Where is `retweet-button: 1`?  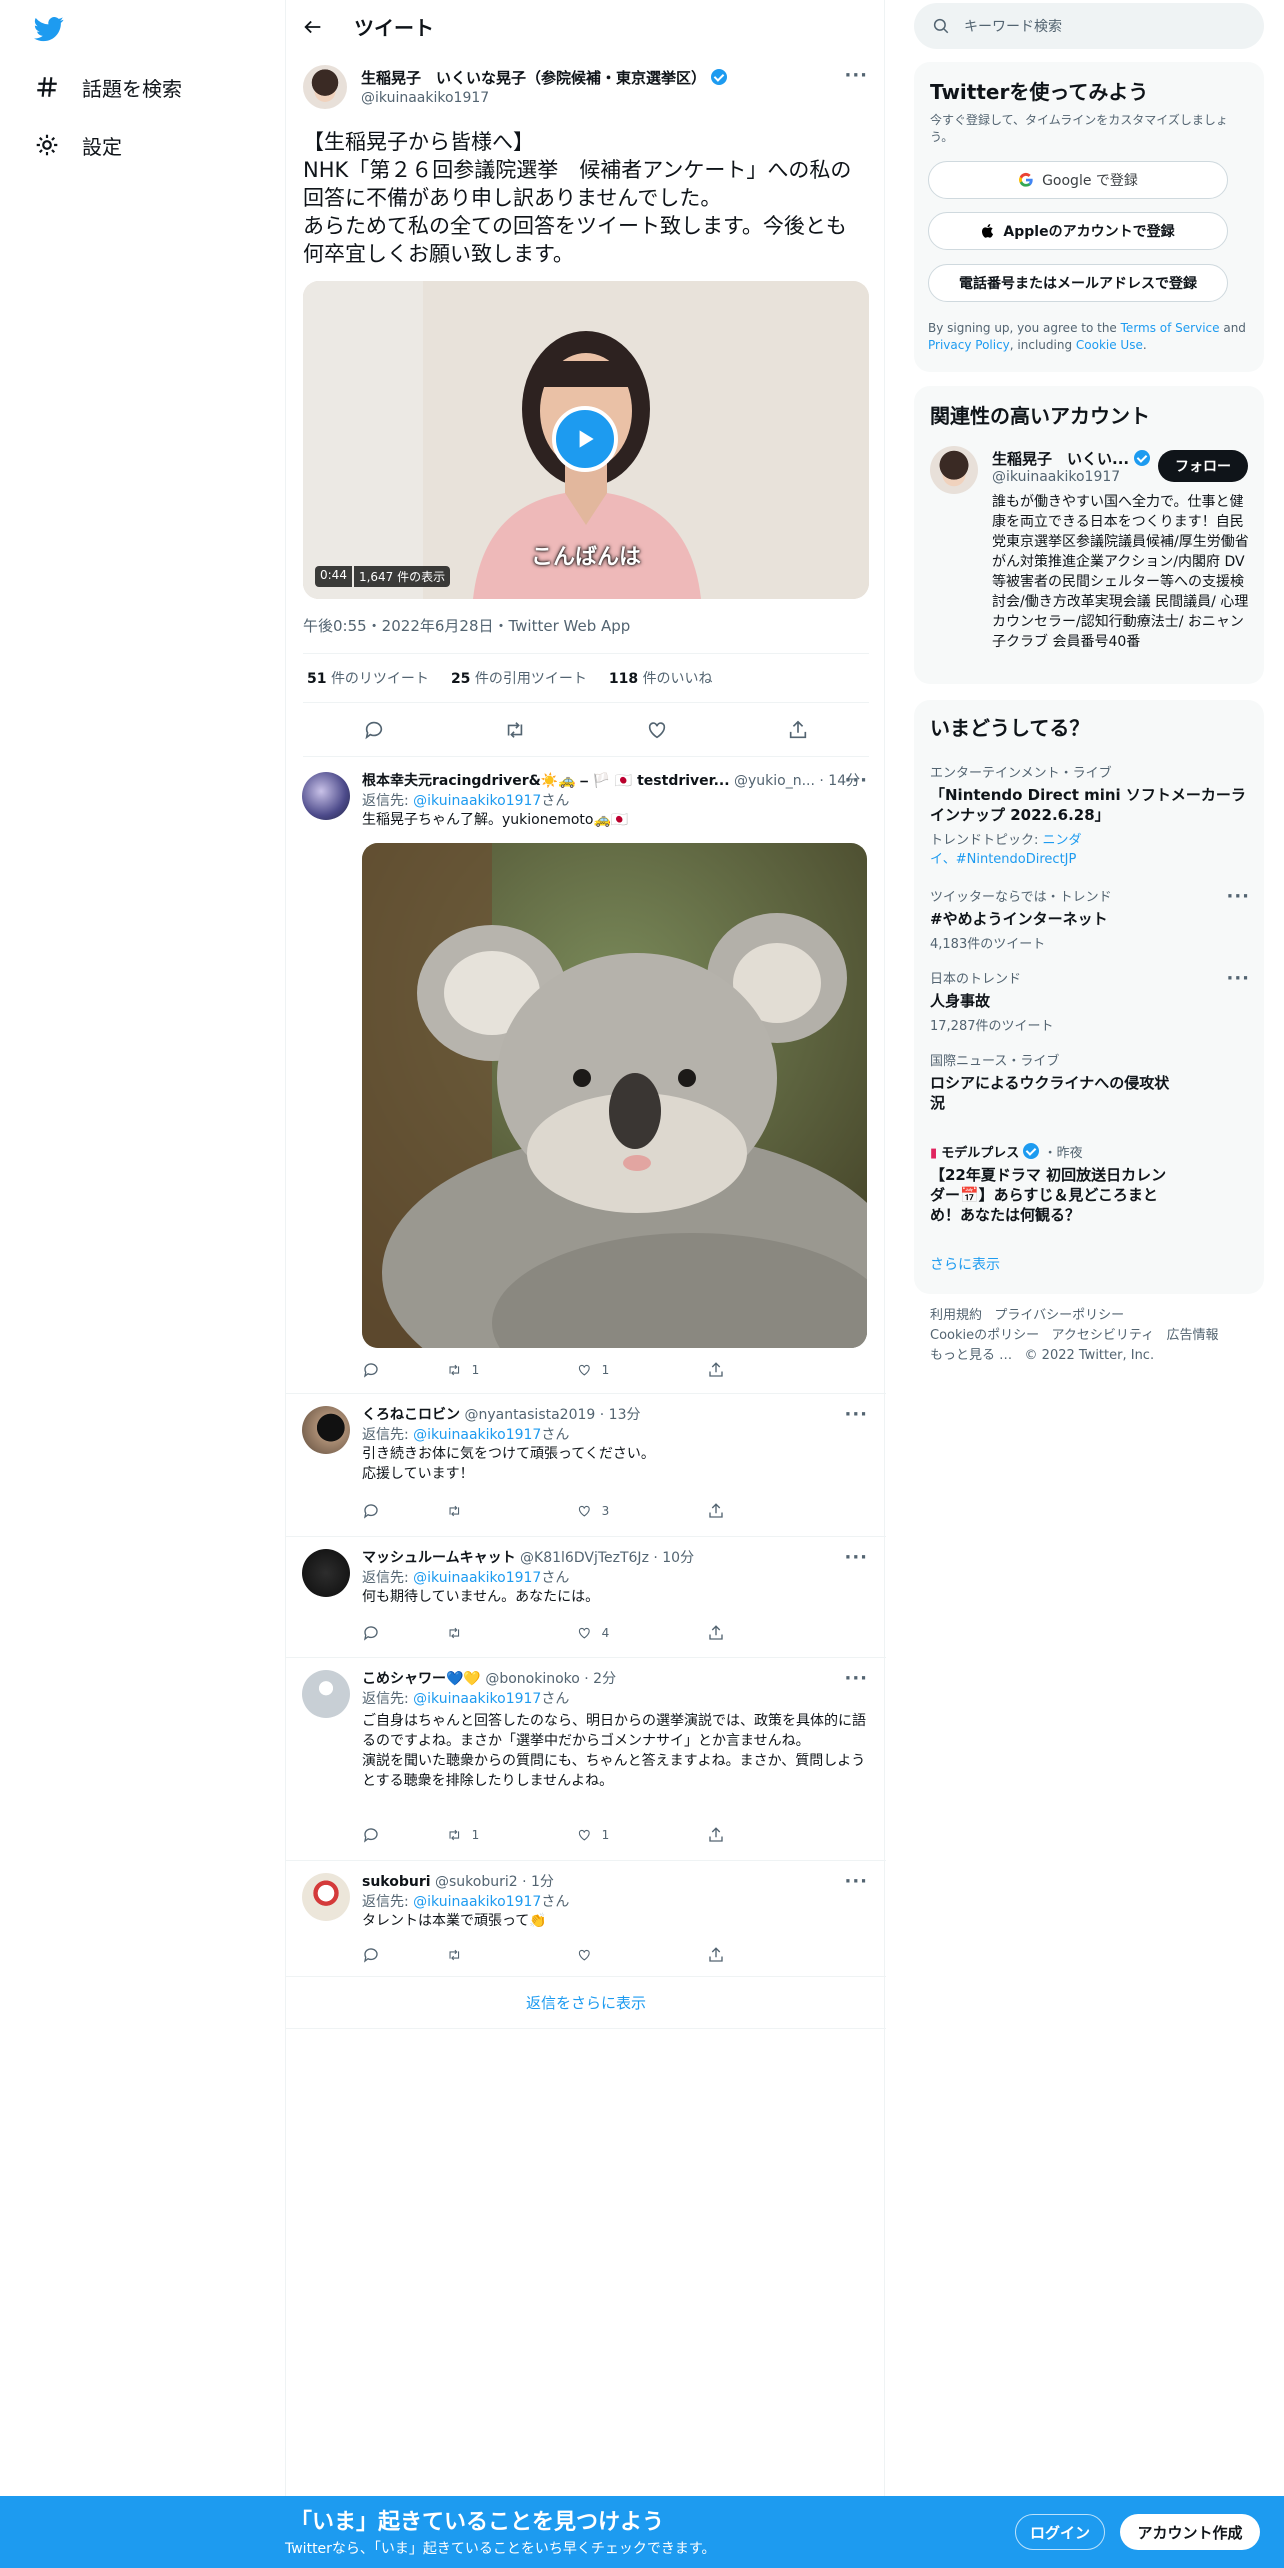
retweet-button: 1 is located at coordinates (512, 1835).